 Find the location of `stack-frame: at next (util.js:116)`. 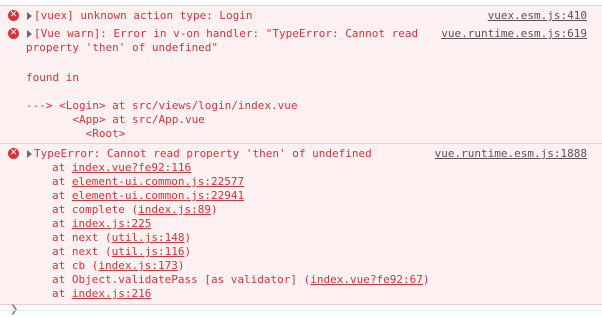

stack-frame: at next (util.js:116) is located at coordinates (121, 252).